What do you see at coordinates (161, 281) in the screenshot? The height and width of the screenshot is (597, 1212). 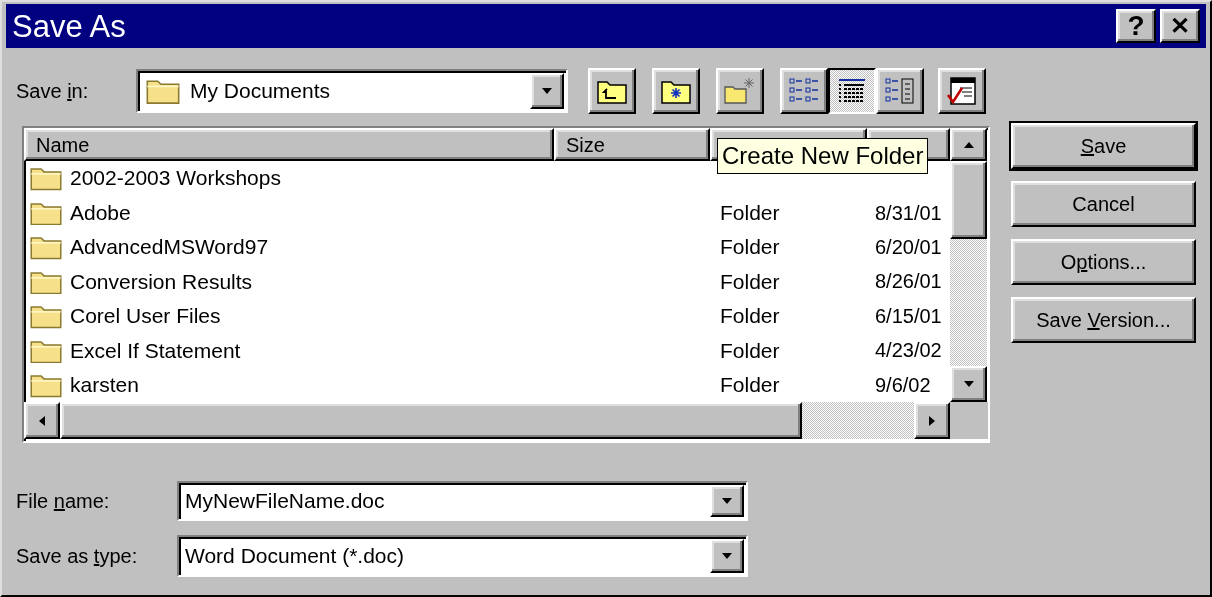 I see `file-name: Conversion Results` at bounding box center [161, 281].